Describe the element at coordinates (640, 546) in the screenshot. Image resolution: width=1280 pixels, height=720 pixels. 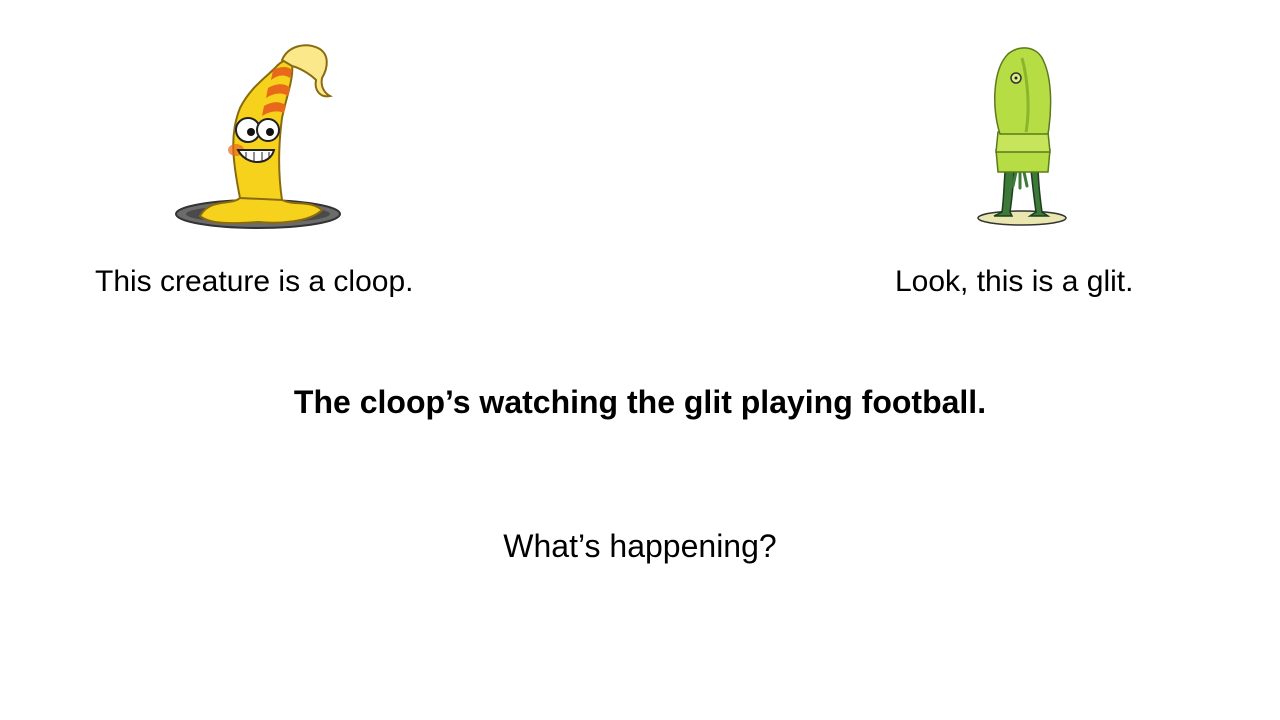
I see `question-prompt: What’s happening?` at that location.